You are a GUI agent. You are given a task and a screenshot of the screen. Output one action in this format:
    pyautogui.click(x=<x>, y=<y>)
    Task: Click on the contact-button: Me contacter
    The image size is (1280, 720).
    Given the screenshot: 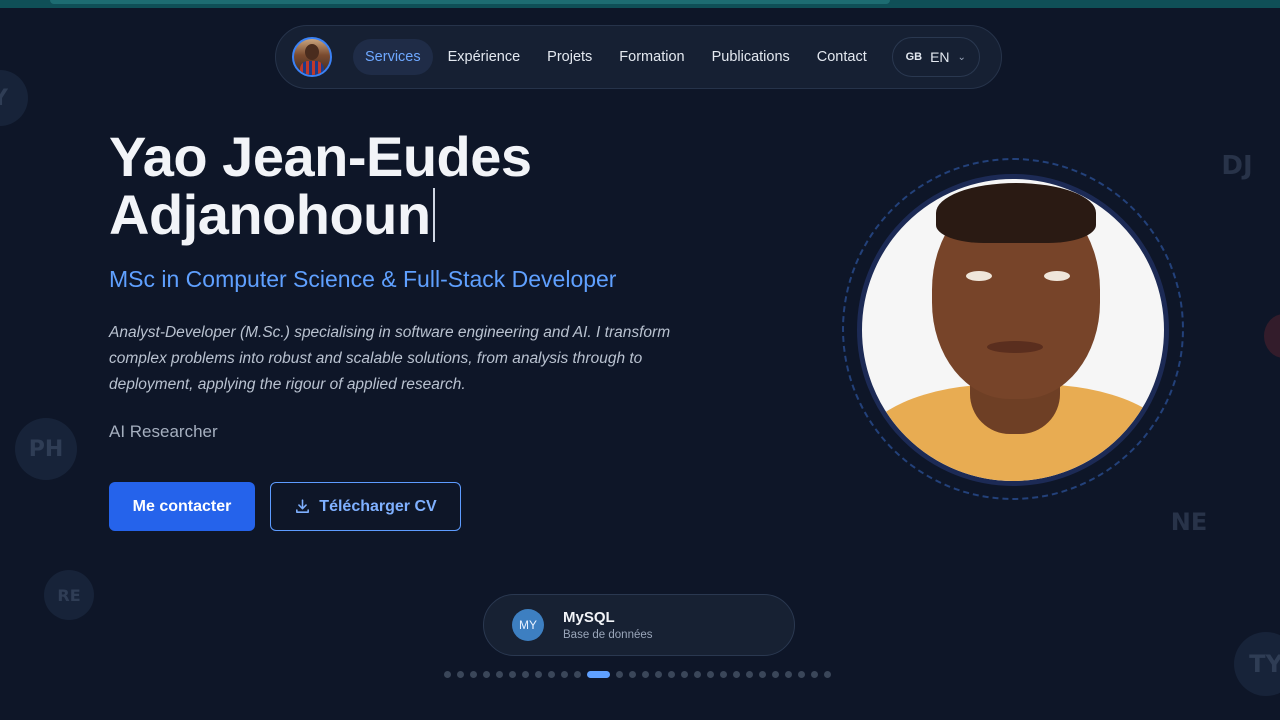 What is the action you would take?
    pyautogui.click(x=182, y=506)
    